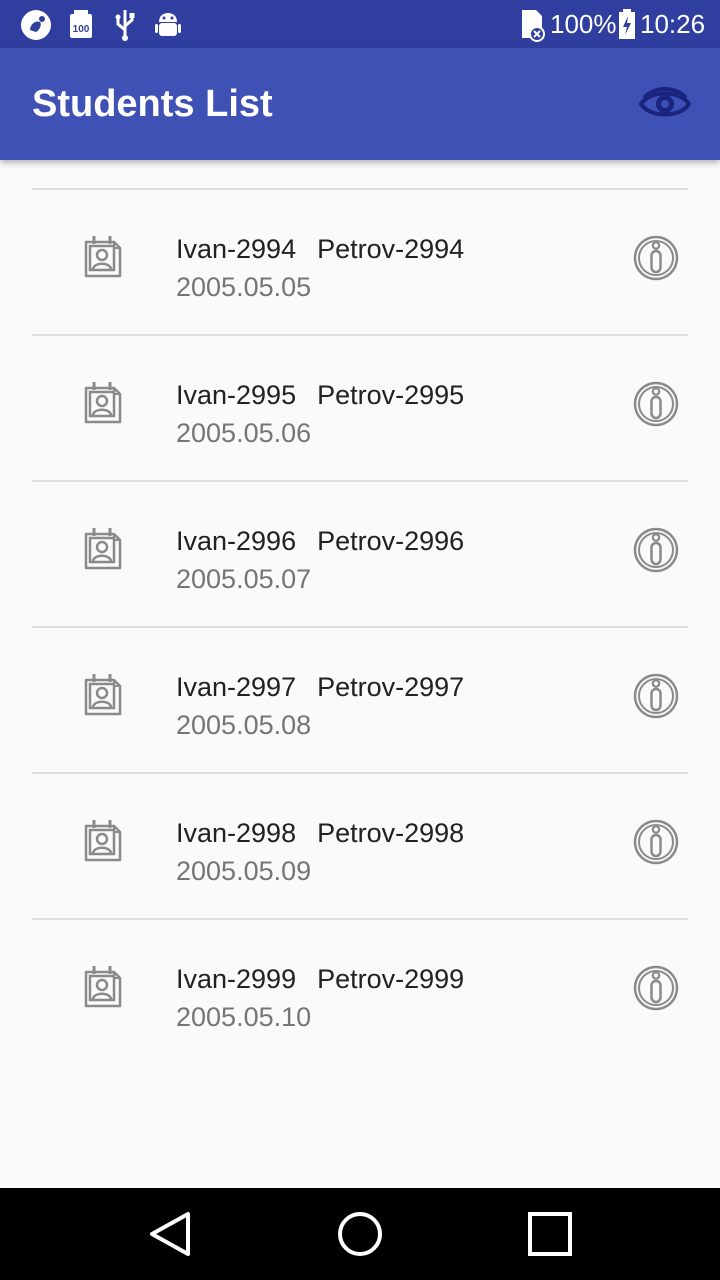 The image size is (720, 1280). Describe the element at coordinates (360, 104) in the screenshot. I see `app-bar: Students List` at that location.